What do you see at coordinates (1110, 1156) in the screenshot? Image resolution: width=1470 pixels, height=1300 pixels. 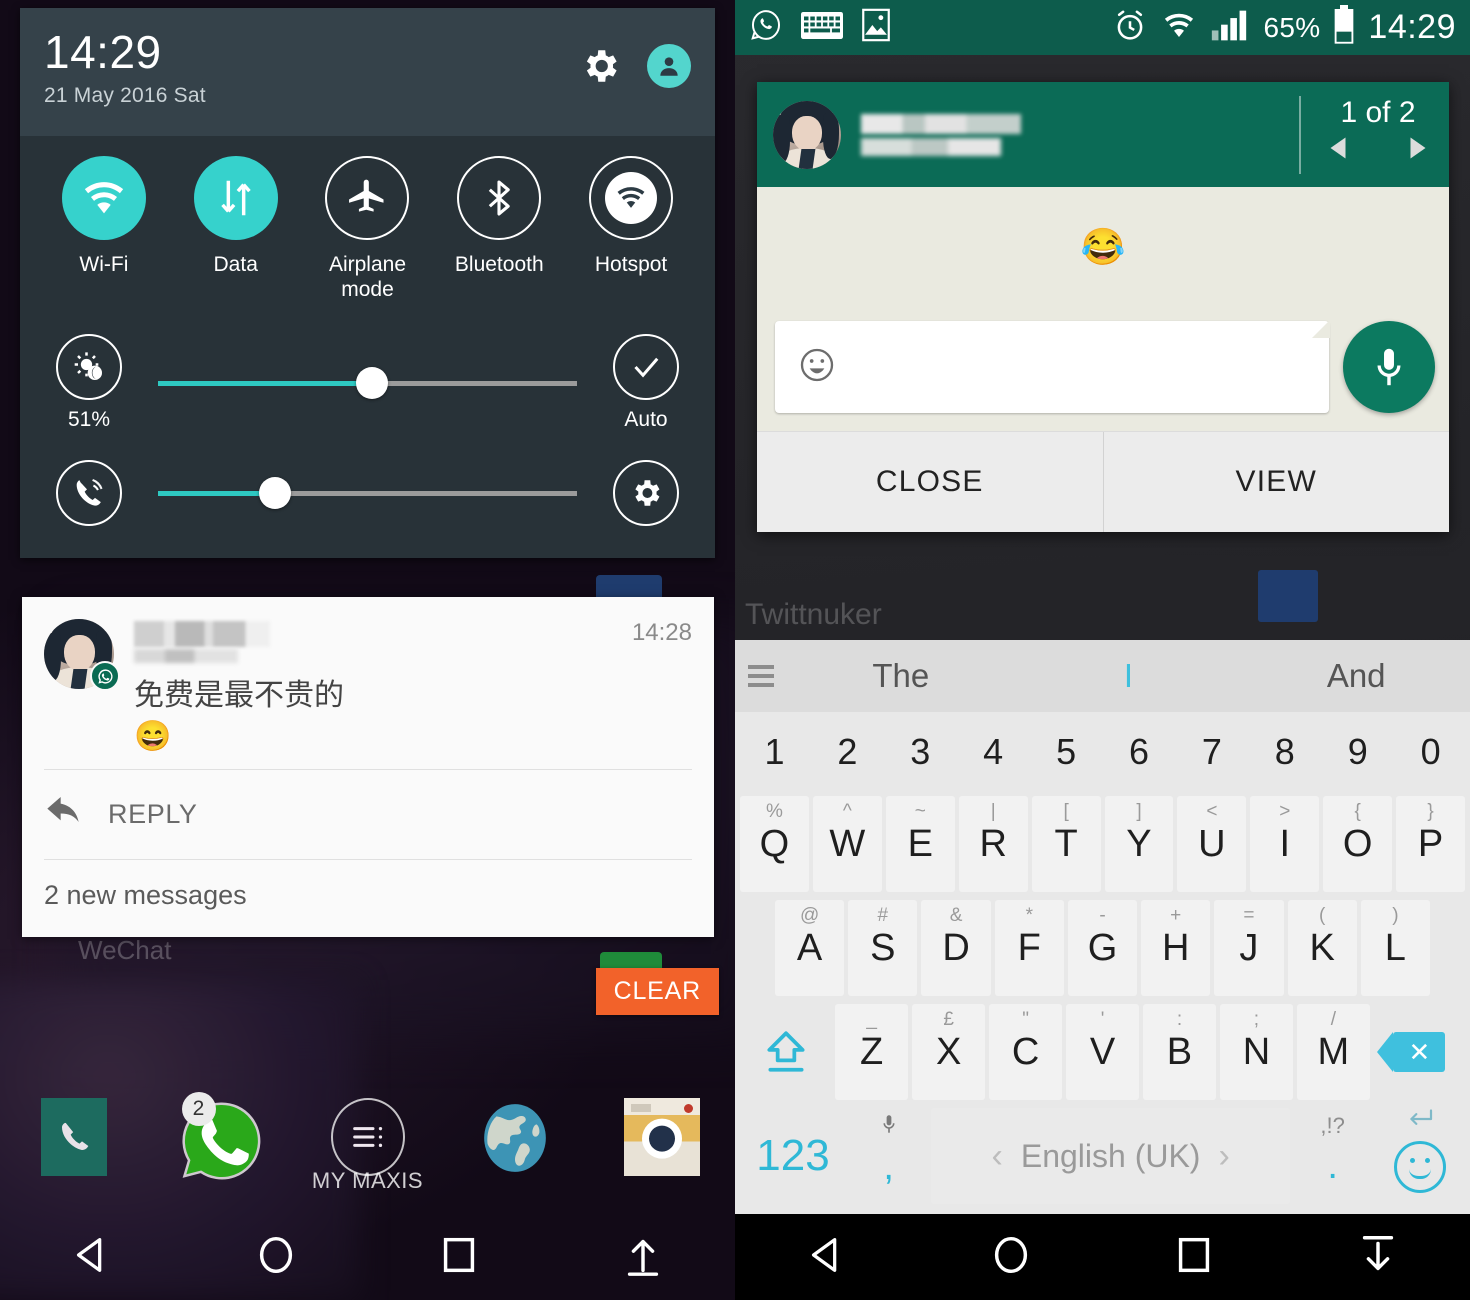 I see `space-key: ‹ English (UK) ›` at bounding box center [1110, 1156].